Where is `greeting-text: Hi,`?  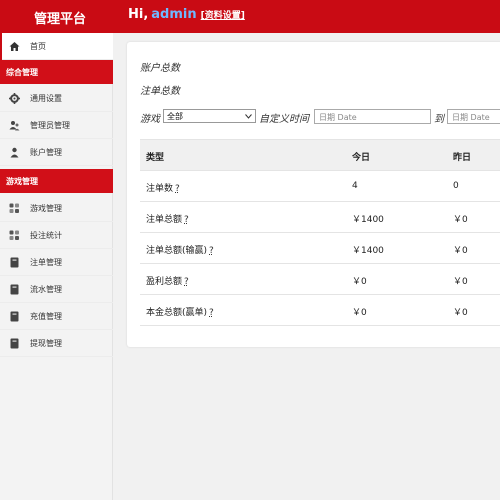
greeting-text: Hi, is located at coordinates (138, 14).